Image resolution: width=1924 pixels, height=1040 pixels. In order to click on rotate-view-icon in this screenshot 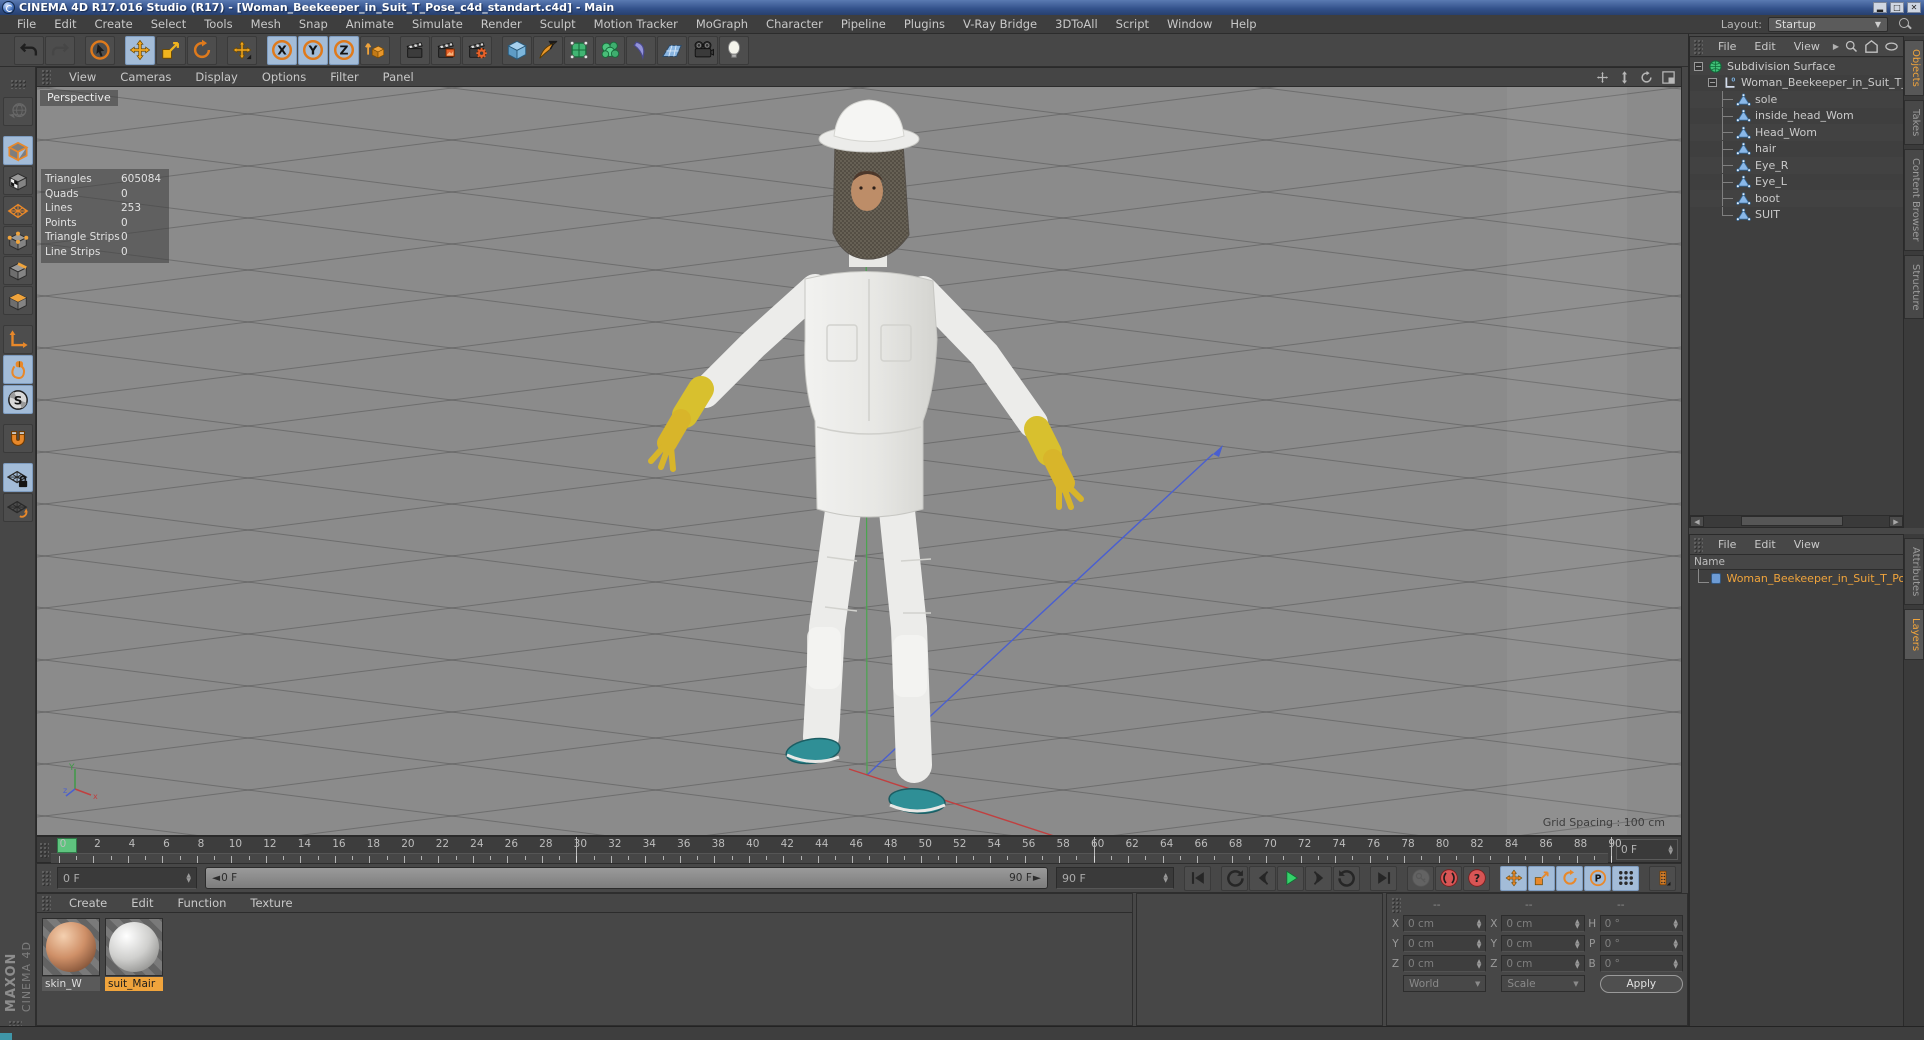, I will do `click(1646, 77)`.